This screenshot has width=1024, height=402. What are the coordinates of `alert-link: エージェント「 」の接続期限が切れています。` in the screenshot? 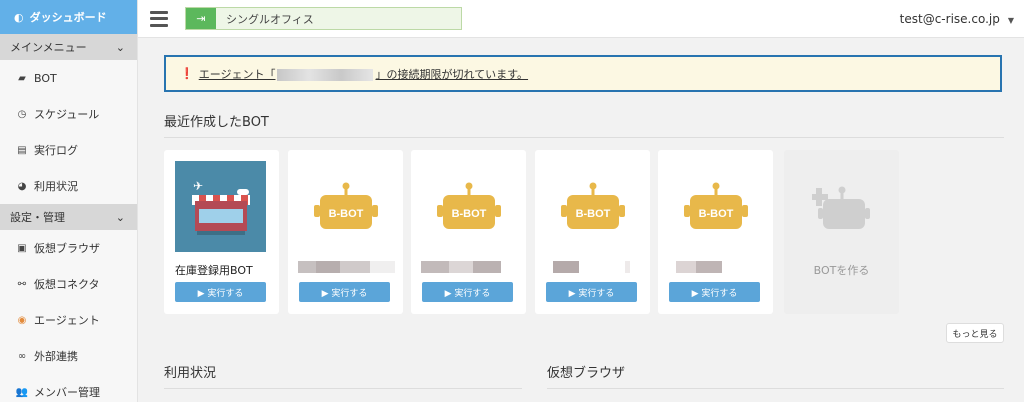 It's located at (363, 74).